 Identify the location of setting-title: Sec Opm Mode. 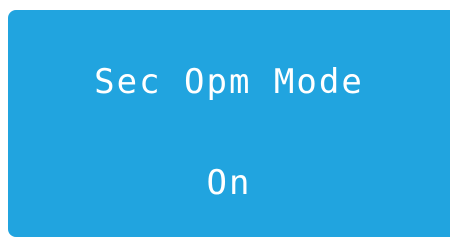
(229, 82).